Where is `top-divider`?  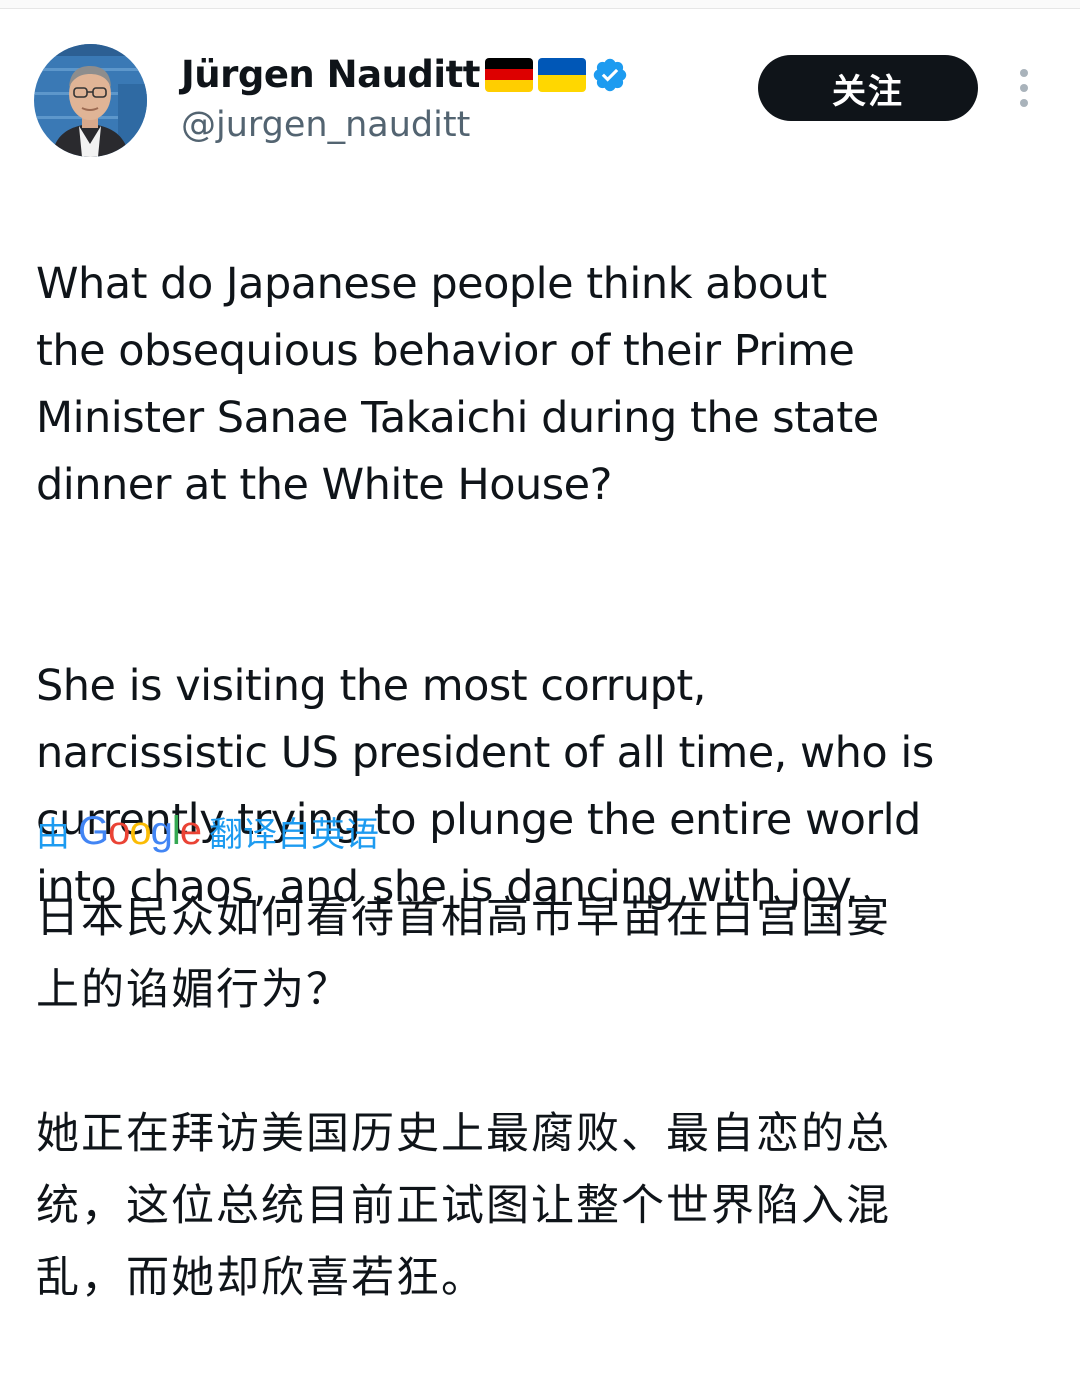
top-divider is located at coordinates (540, 4).